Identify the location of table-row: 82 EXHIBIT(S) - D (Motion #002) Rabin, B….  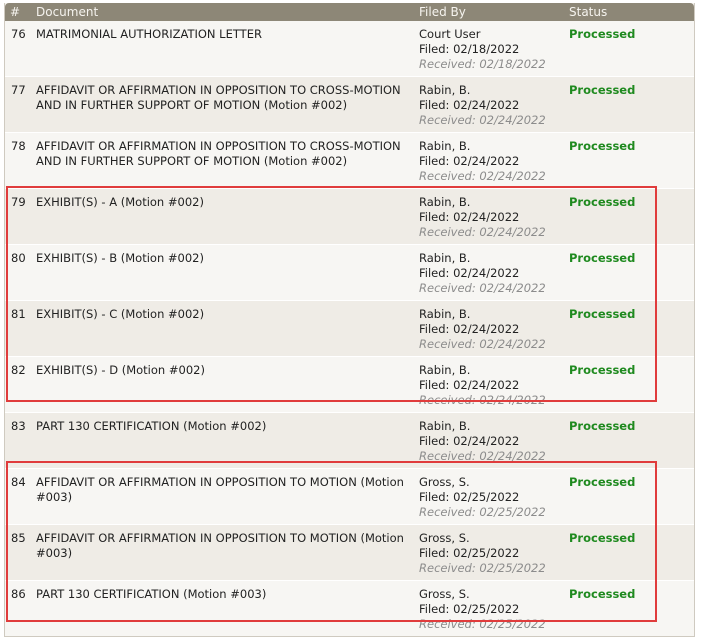
(349, 384).